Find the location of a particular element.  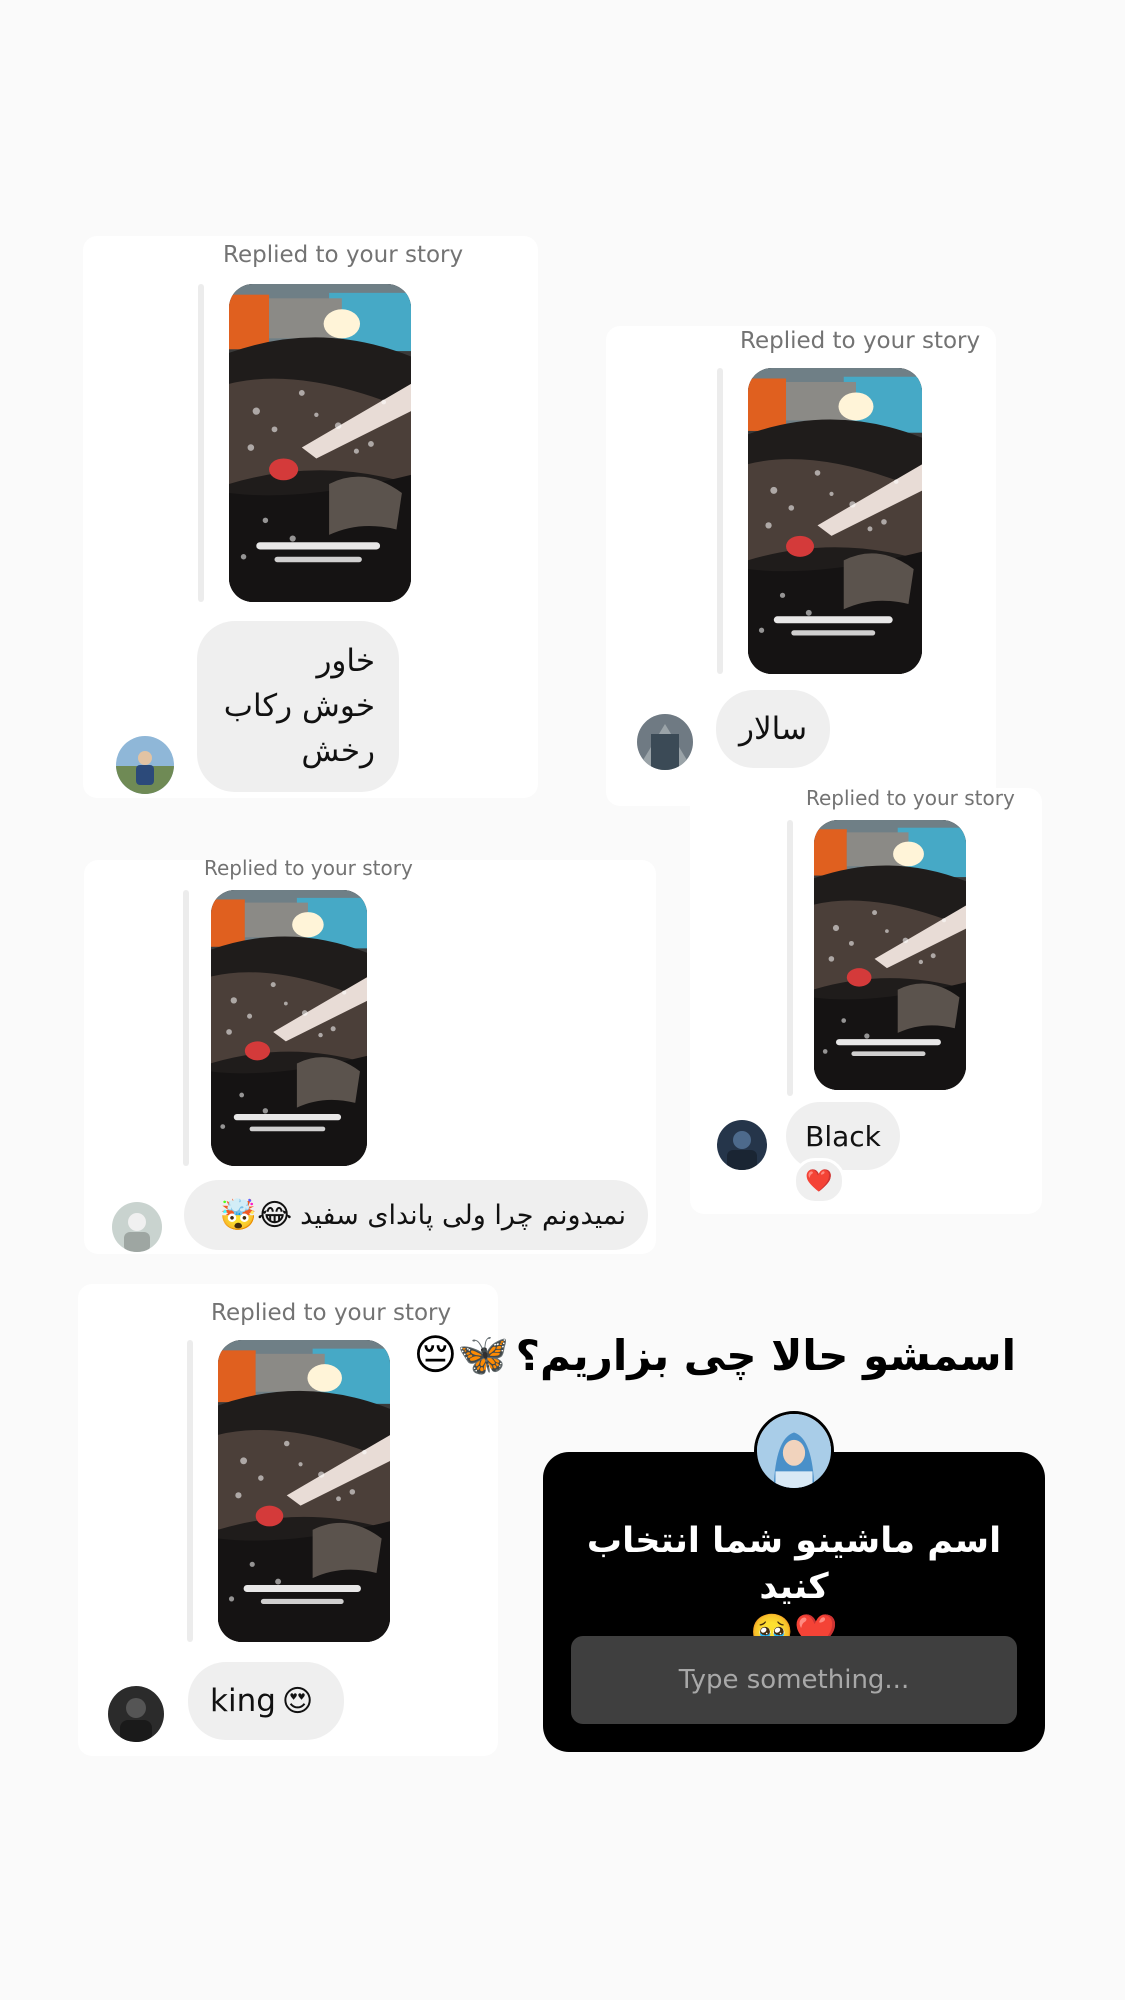

message-text: سالار is located at coordinates (773, 729).